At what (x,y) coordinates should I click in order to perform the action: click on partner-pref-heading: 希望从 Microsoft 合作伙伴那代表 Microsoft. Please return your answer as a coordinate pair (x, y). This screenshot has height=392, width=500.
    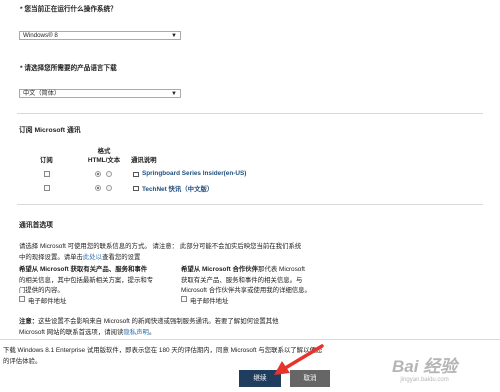
    Looking at the image, I should click on (243, 268).